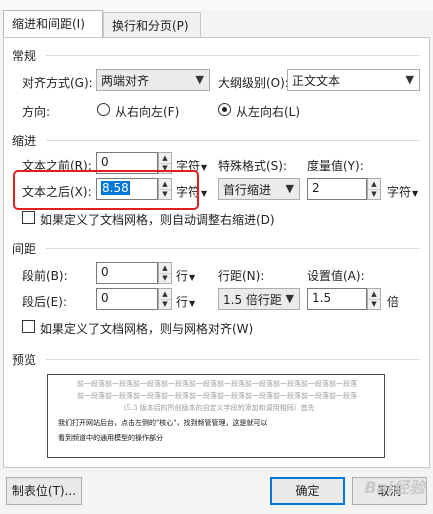 The height and width of the screenshot is (514, 433). What do you see at coordinates (182, 276) in the screenshot?
I see `space-before-unit-label: 行` at bounding box center [182, 276].